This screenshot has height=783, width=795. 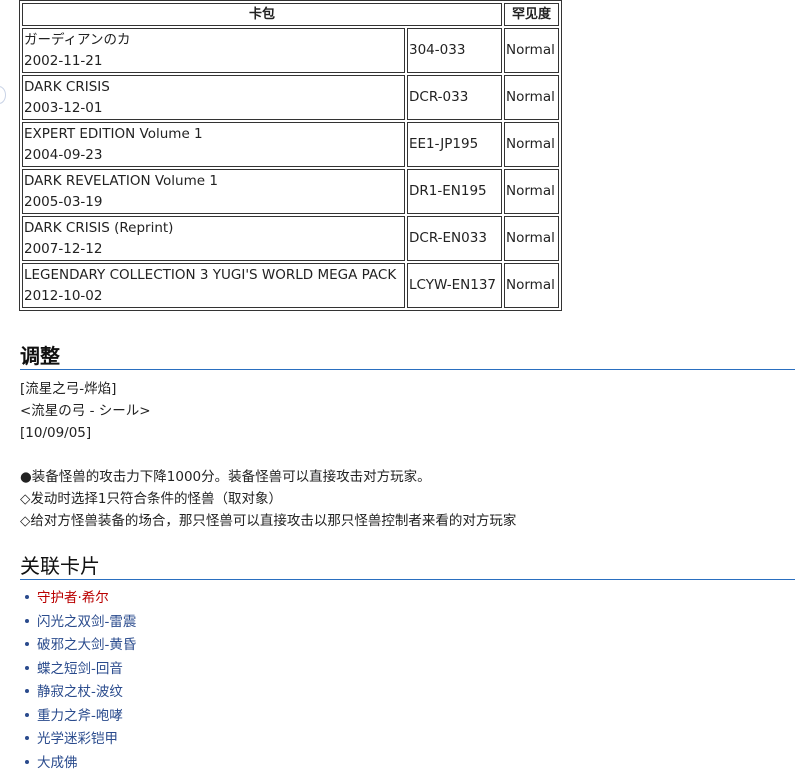 I want to click on pack-date: 2012-10-02, so click(x=63, y=295).